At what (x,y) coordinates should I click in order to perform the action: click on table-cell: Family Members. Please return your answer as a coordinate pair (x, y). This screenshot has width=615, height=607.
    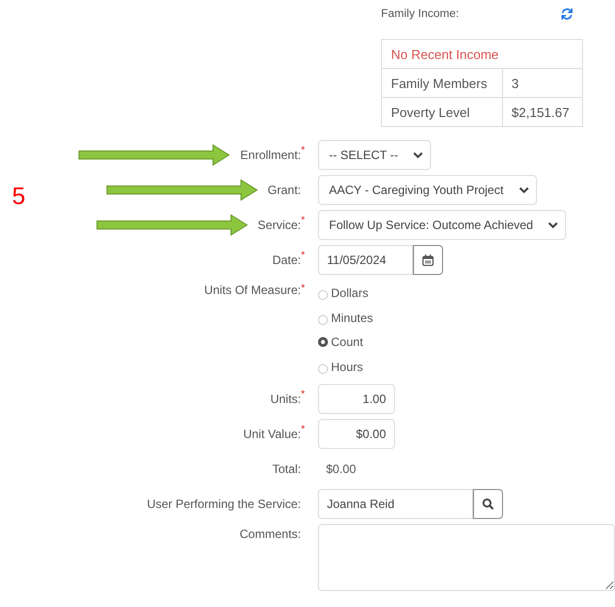
    Looking at the image, I should click on (442, 83).